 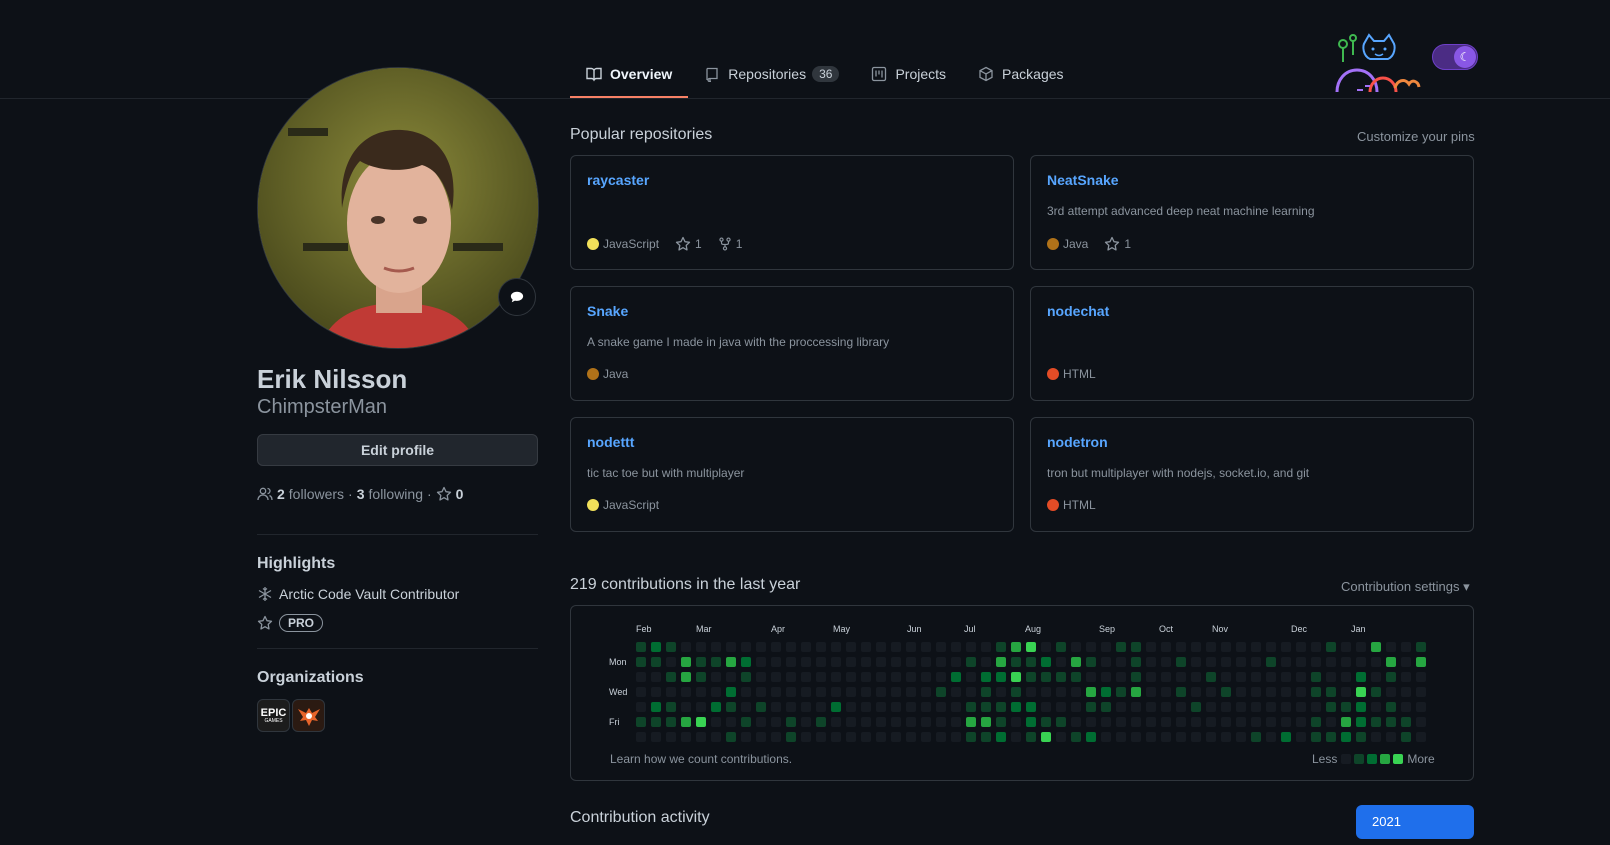 What do you see at coordinates (1117, 244) in the screenshot?
I see `stars-link: 1` at bounding box center [1117, 244].